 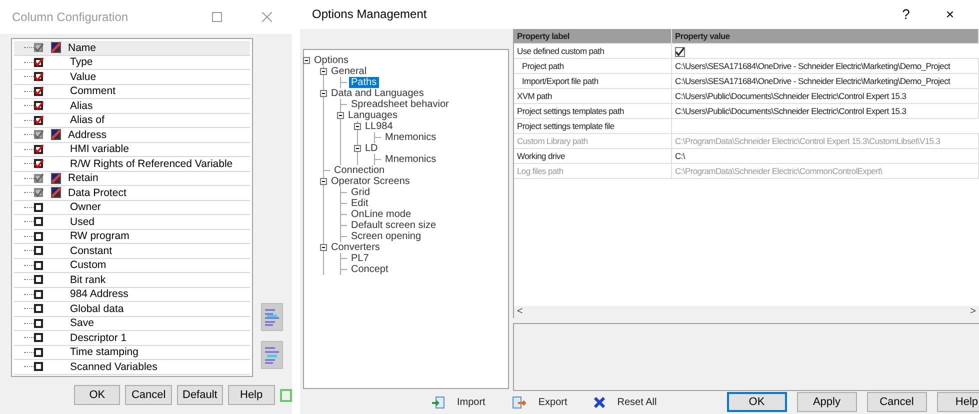 I want to click on tree-item: Screen opening, so click(x=386, y=236).